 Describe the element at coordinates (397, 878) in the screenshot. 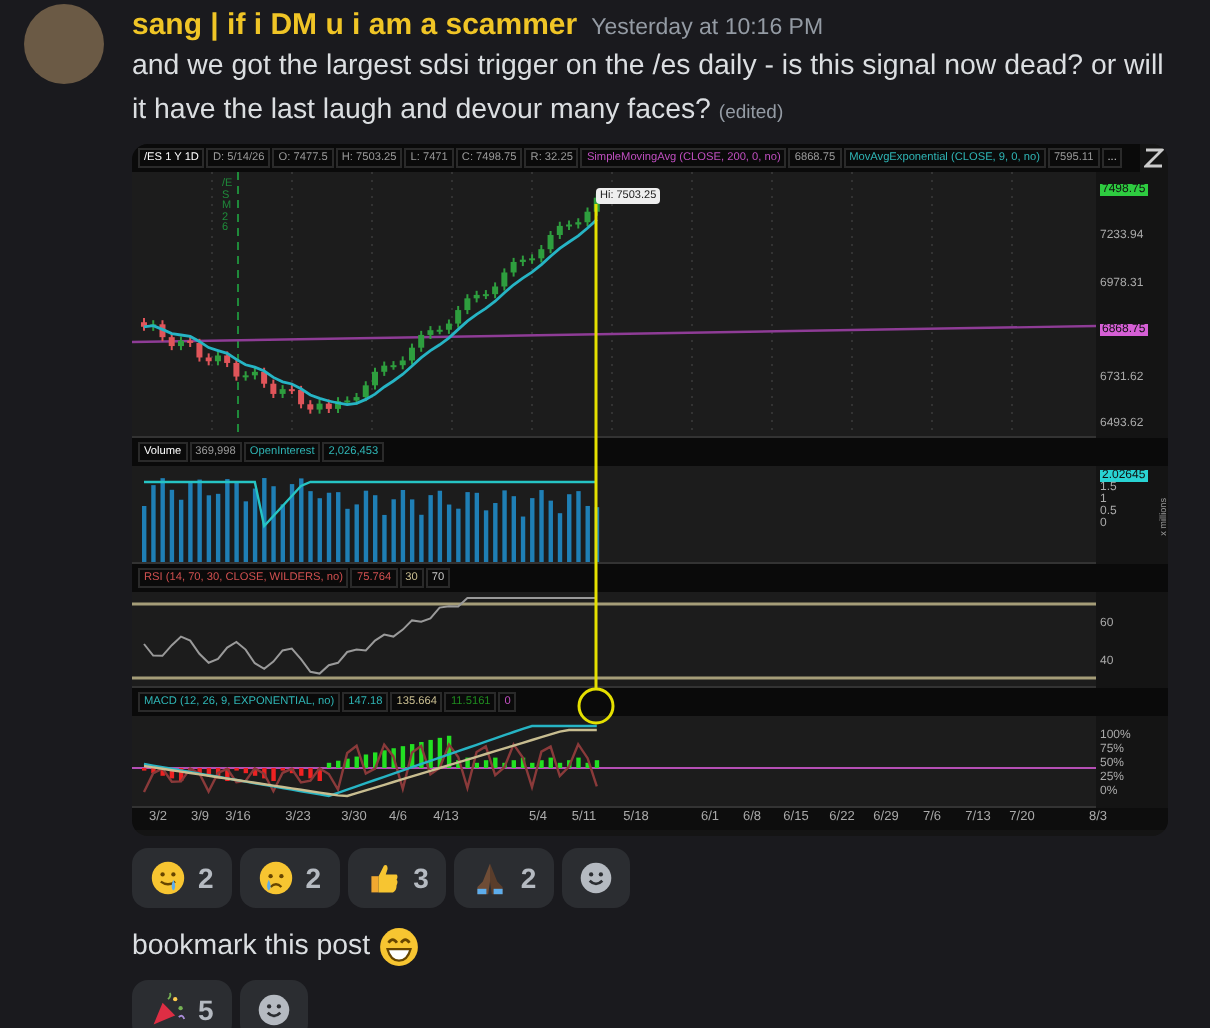

I see `reaction-button: 3` at that location.